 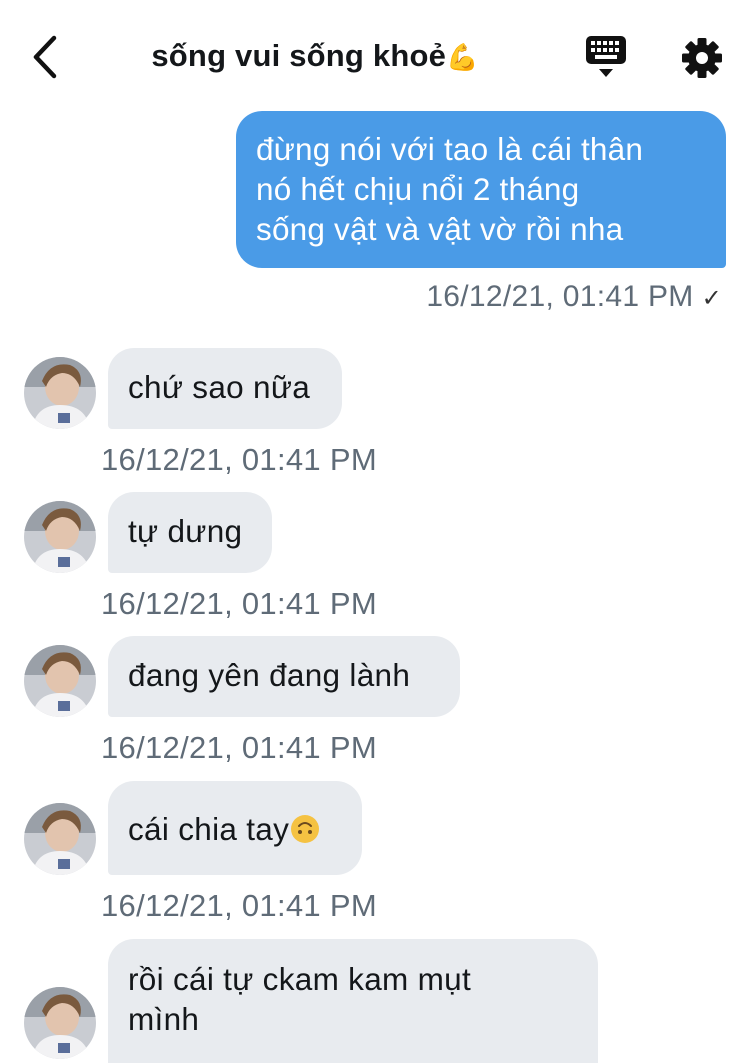 What do you see at coordinates (269, 675) in the screenshot?
I see `message-text: đang yên đang lành` at bounding box center [269, 675].